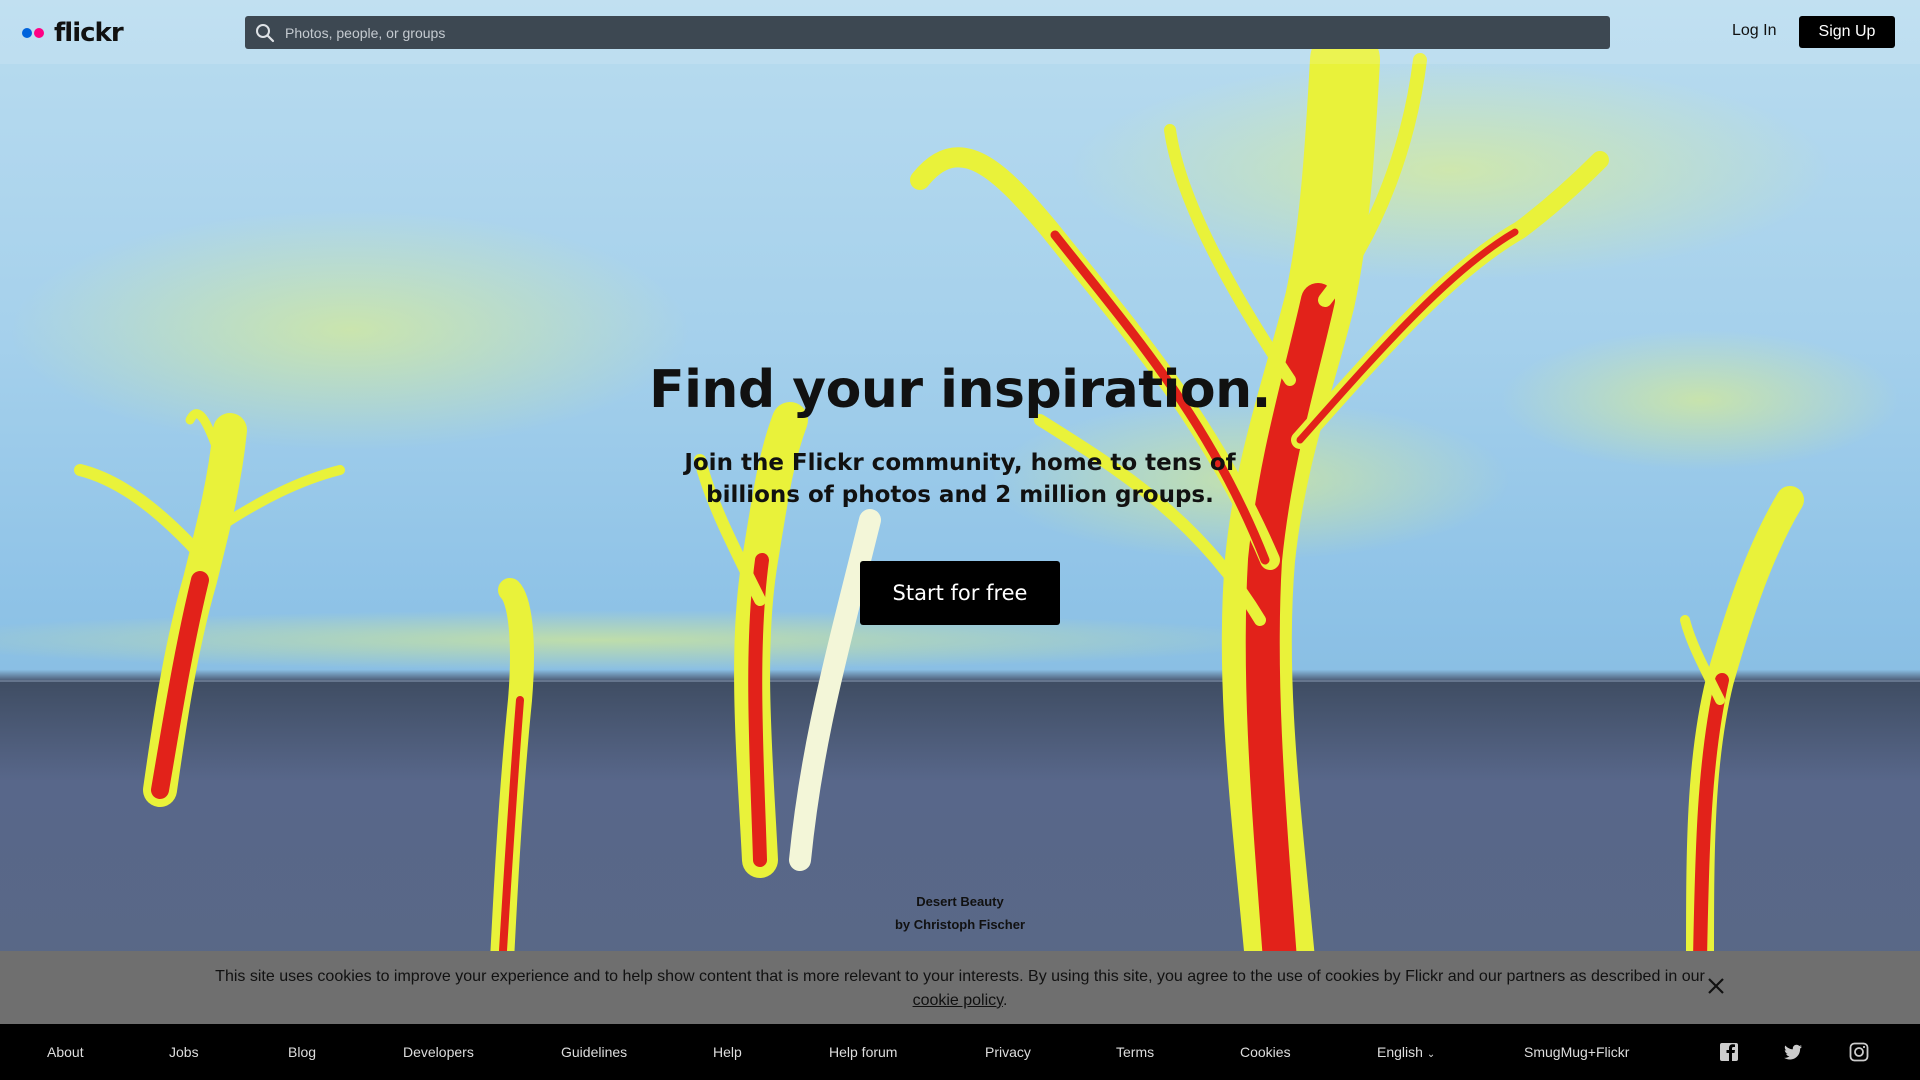 This screenshot has height=1080, width=1920. What do you see at coordinates (1859, 1052) in the screenshot?
I see `instagram-icon` at bounding box center [1859, 1052].